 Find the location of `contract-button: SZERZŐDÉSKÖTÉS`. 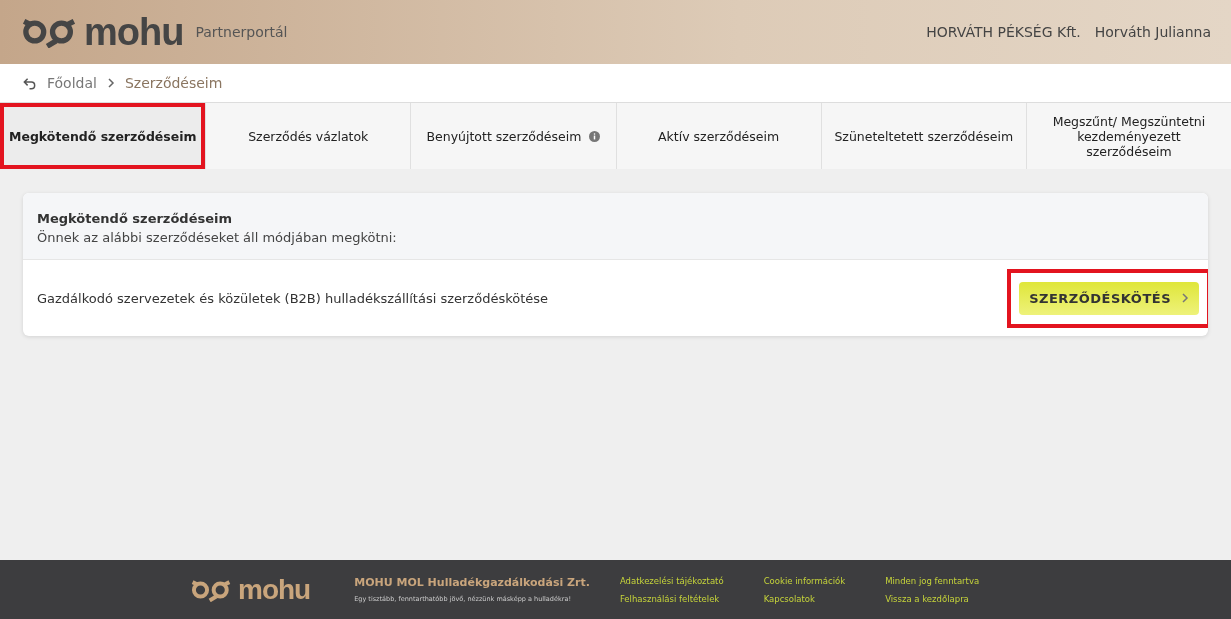

contract-button: SZERZŐDÉSKÖTÉS is located at coordinates (1109, 298).